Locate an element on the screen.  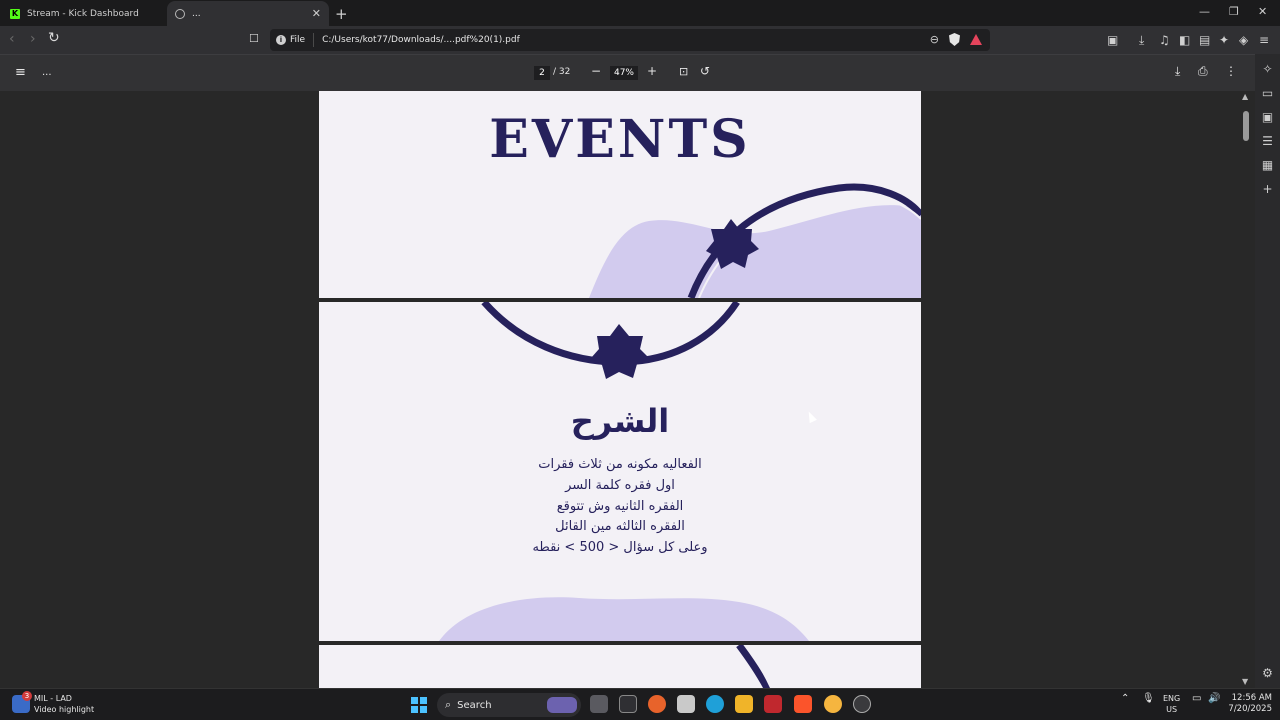
description-line: اول فقره كلمة السر is located at coordinates (620, 485).